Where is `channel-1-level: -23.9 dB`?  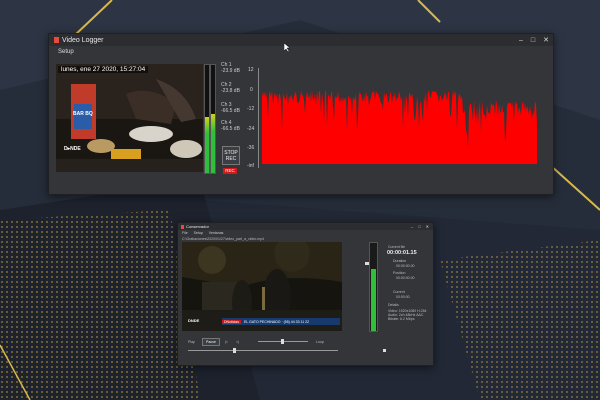 channel-1-level: -23.9 dB is located at coordinates (230, 71).